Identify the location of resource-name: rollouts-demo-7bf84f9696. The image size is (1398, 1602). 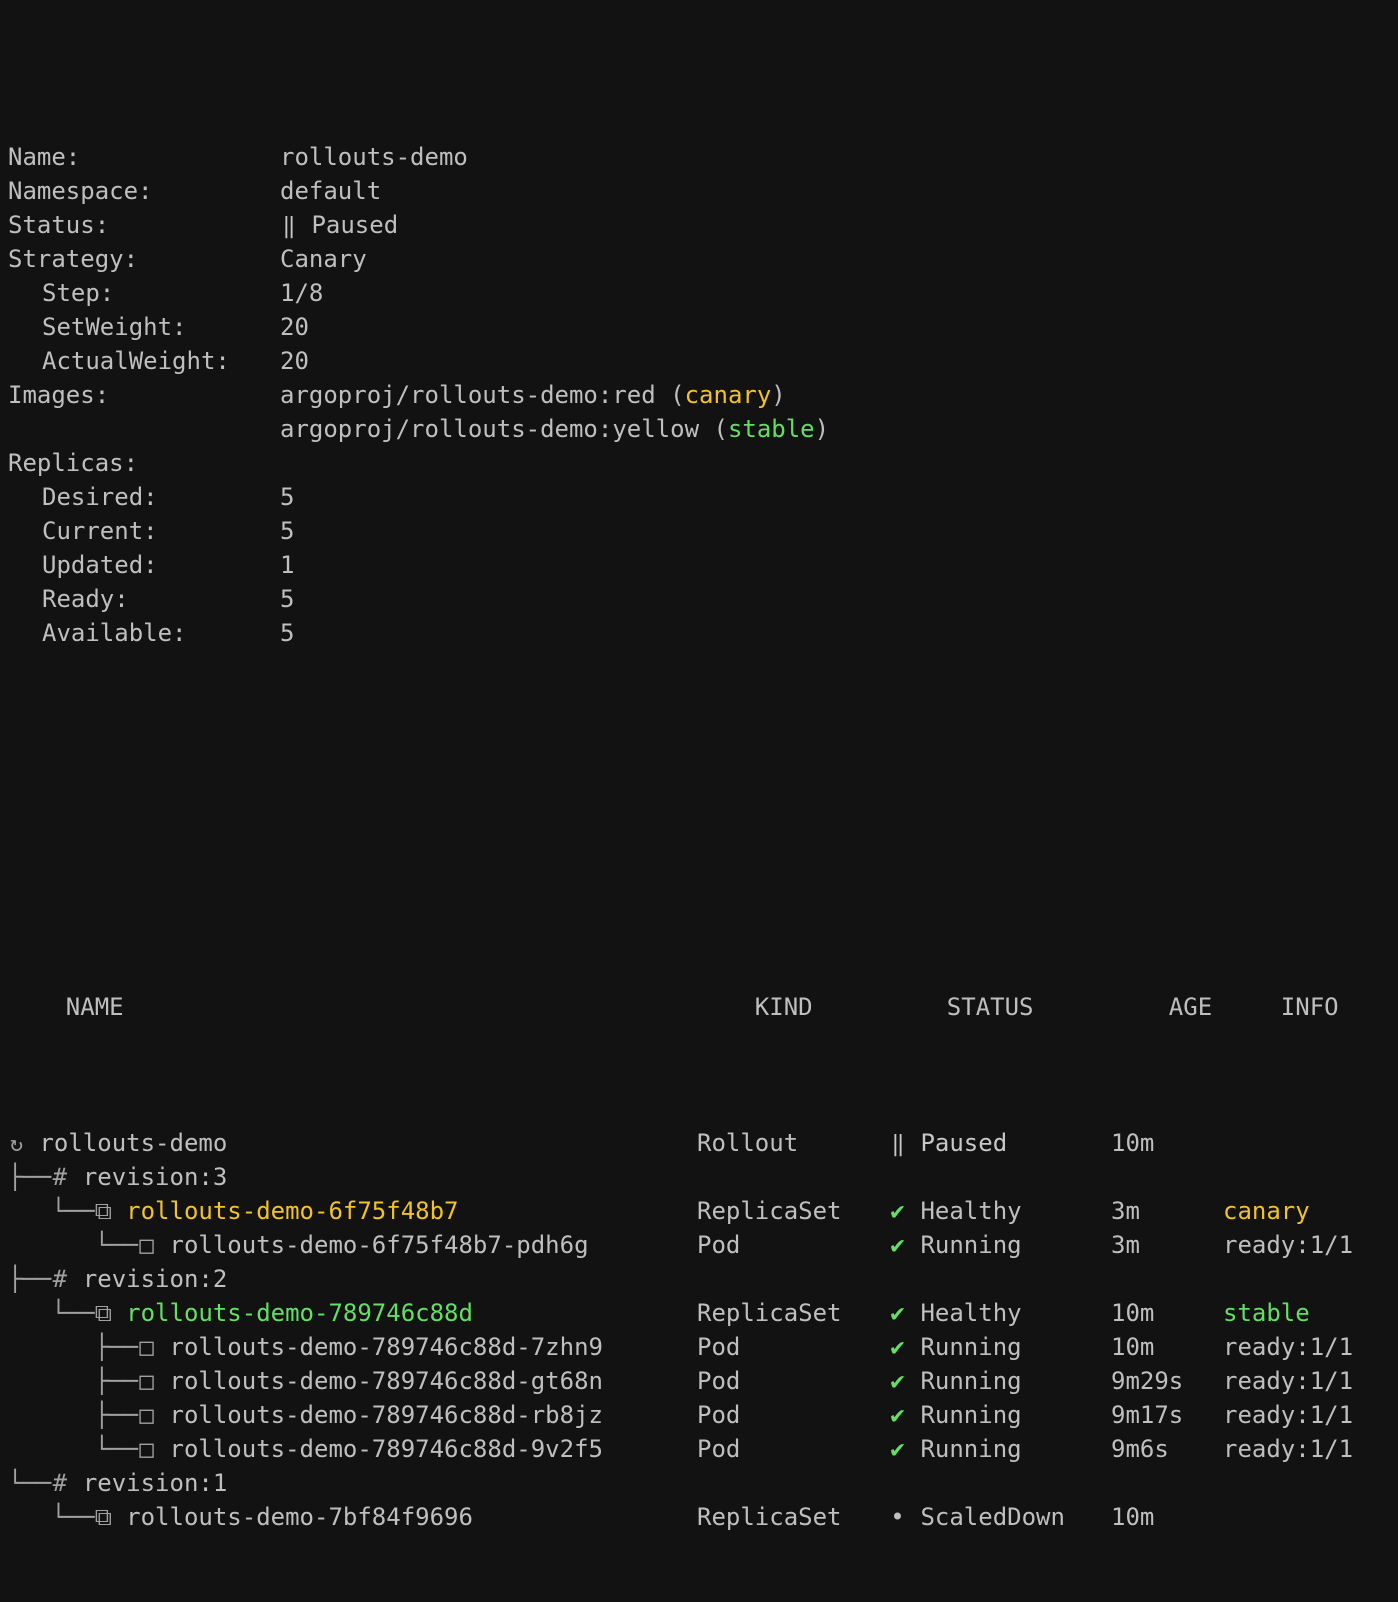
(299, 1517).